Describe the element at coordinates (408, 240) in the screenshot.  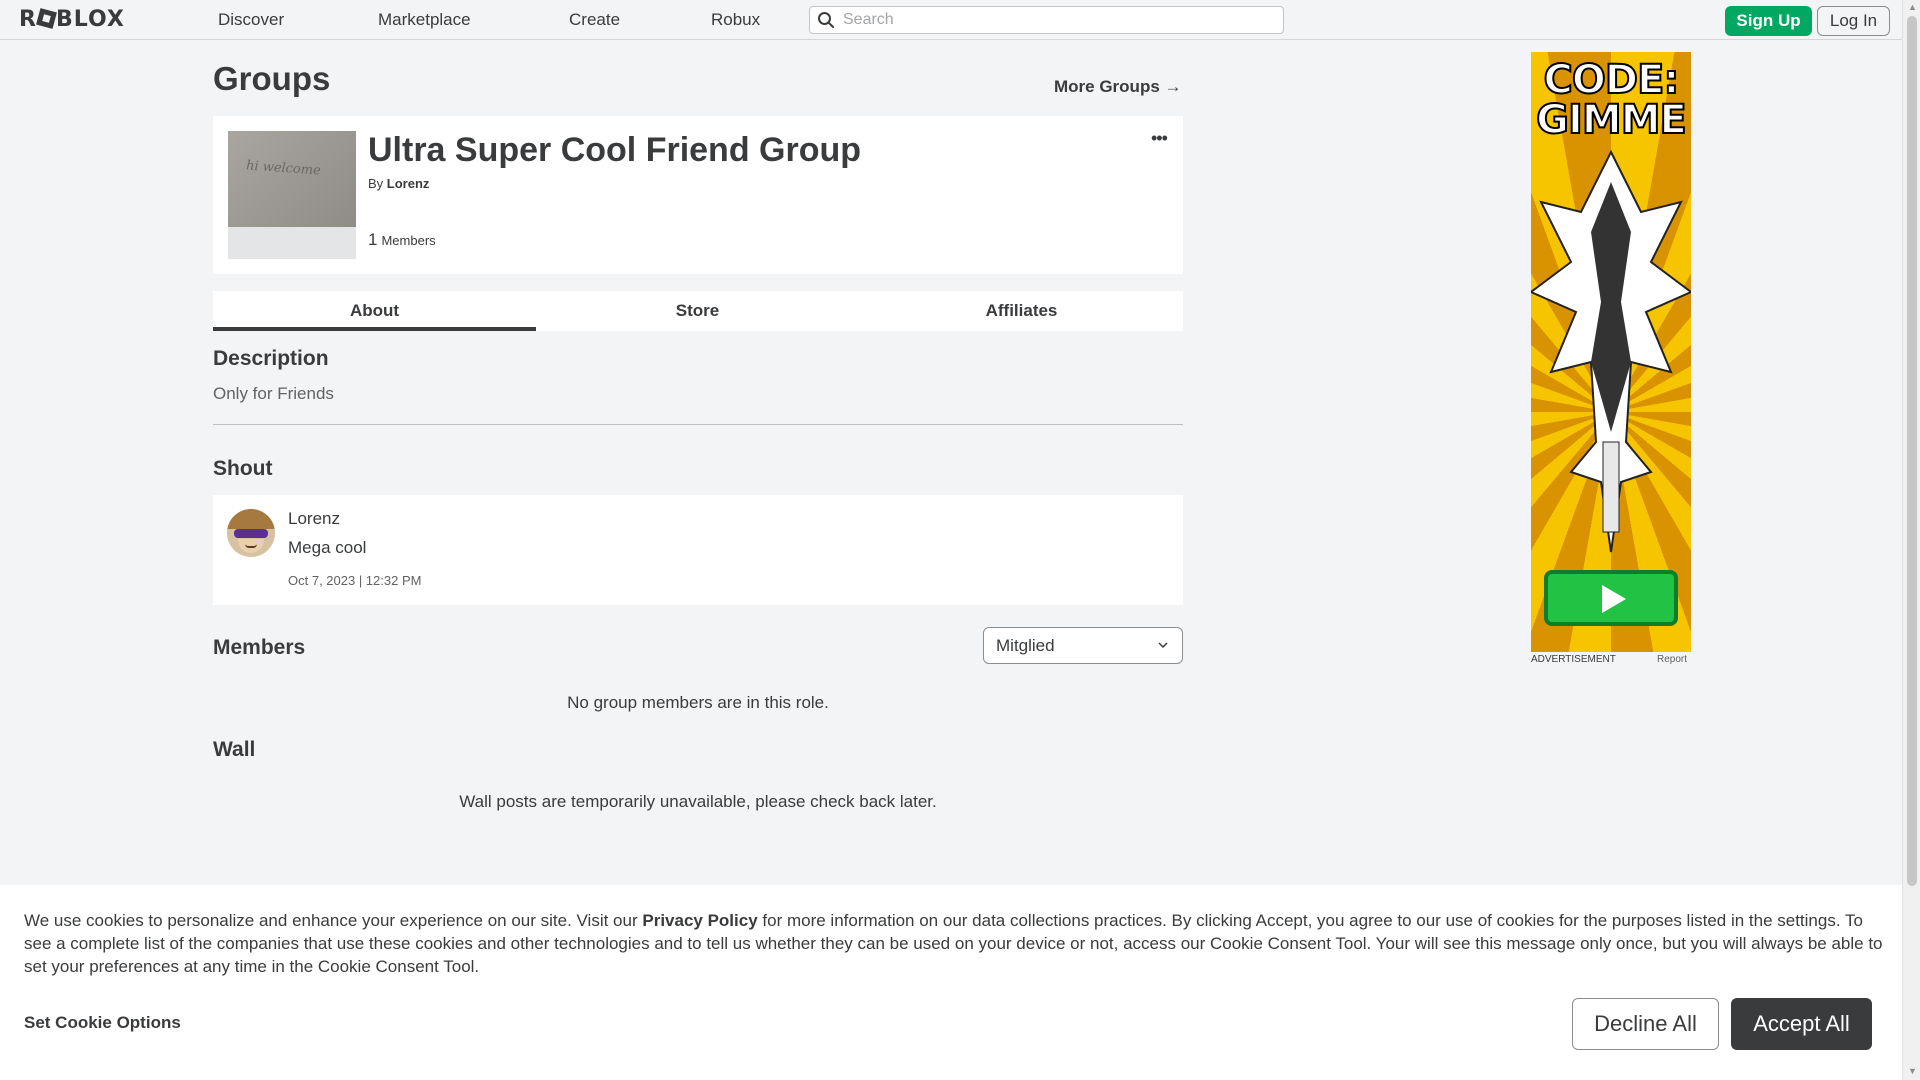
I see `member-count-label: Members` at that location.